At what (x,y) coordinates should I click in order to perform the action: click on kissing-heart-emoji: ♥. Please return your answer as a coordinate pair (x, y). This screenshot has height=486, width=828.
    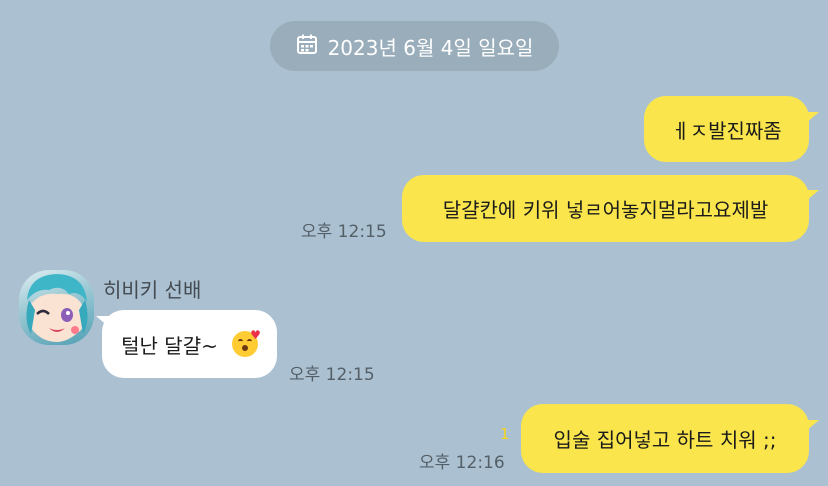
    Looking at the image, I should click on (246, 343).